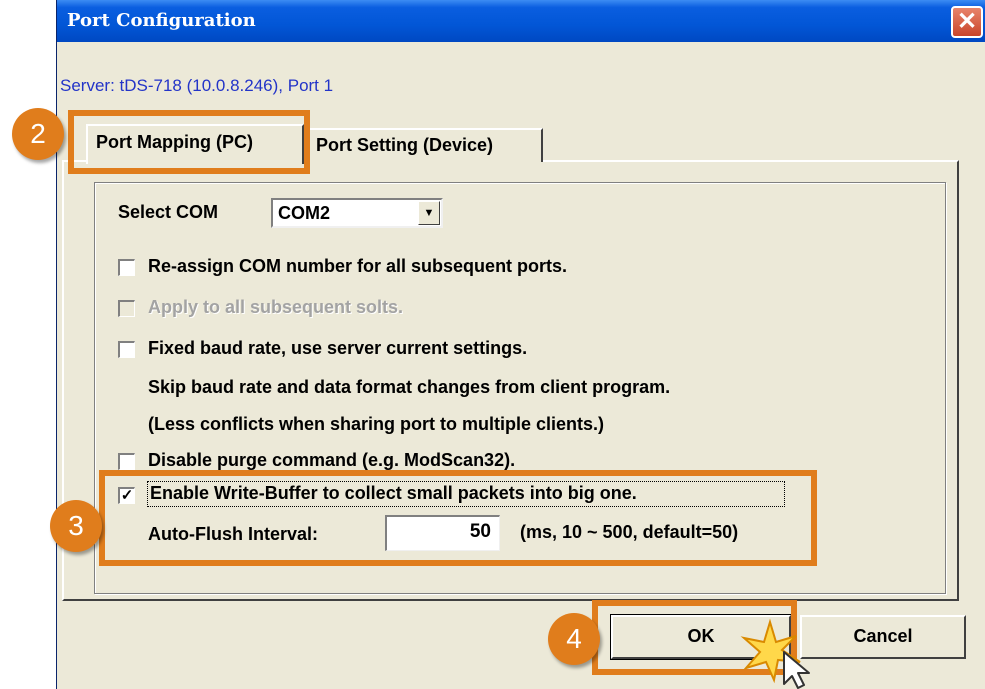 This screenshot has width=985, height=689. Describe the element at coordinates (126, 267) in the screenshot. I see `reassign-checkbox` at that location.